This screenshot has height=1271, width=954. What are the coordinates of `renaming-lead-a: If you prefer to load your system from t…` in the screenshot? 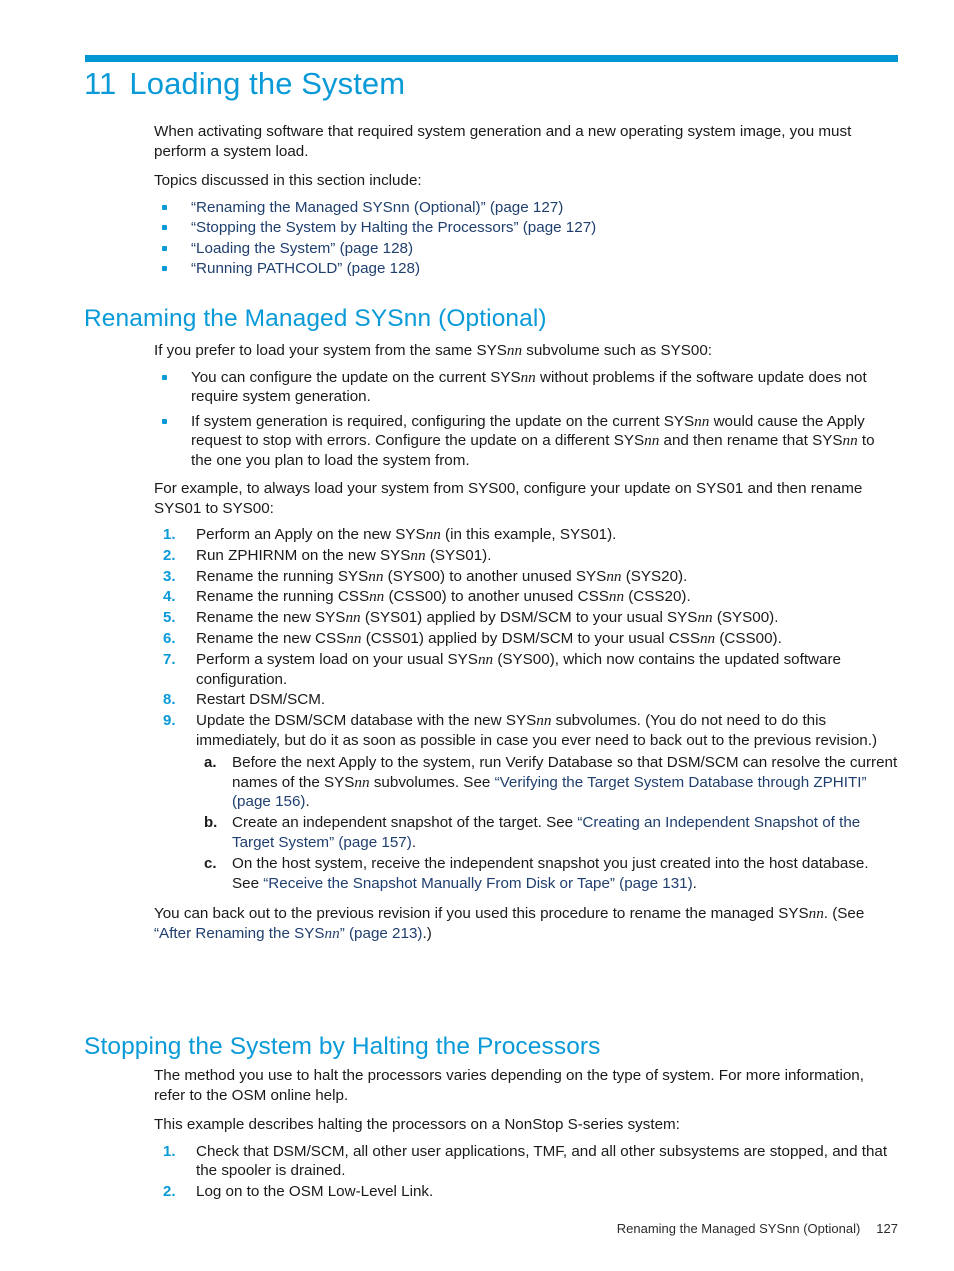 It's located at (330, 350).